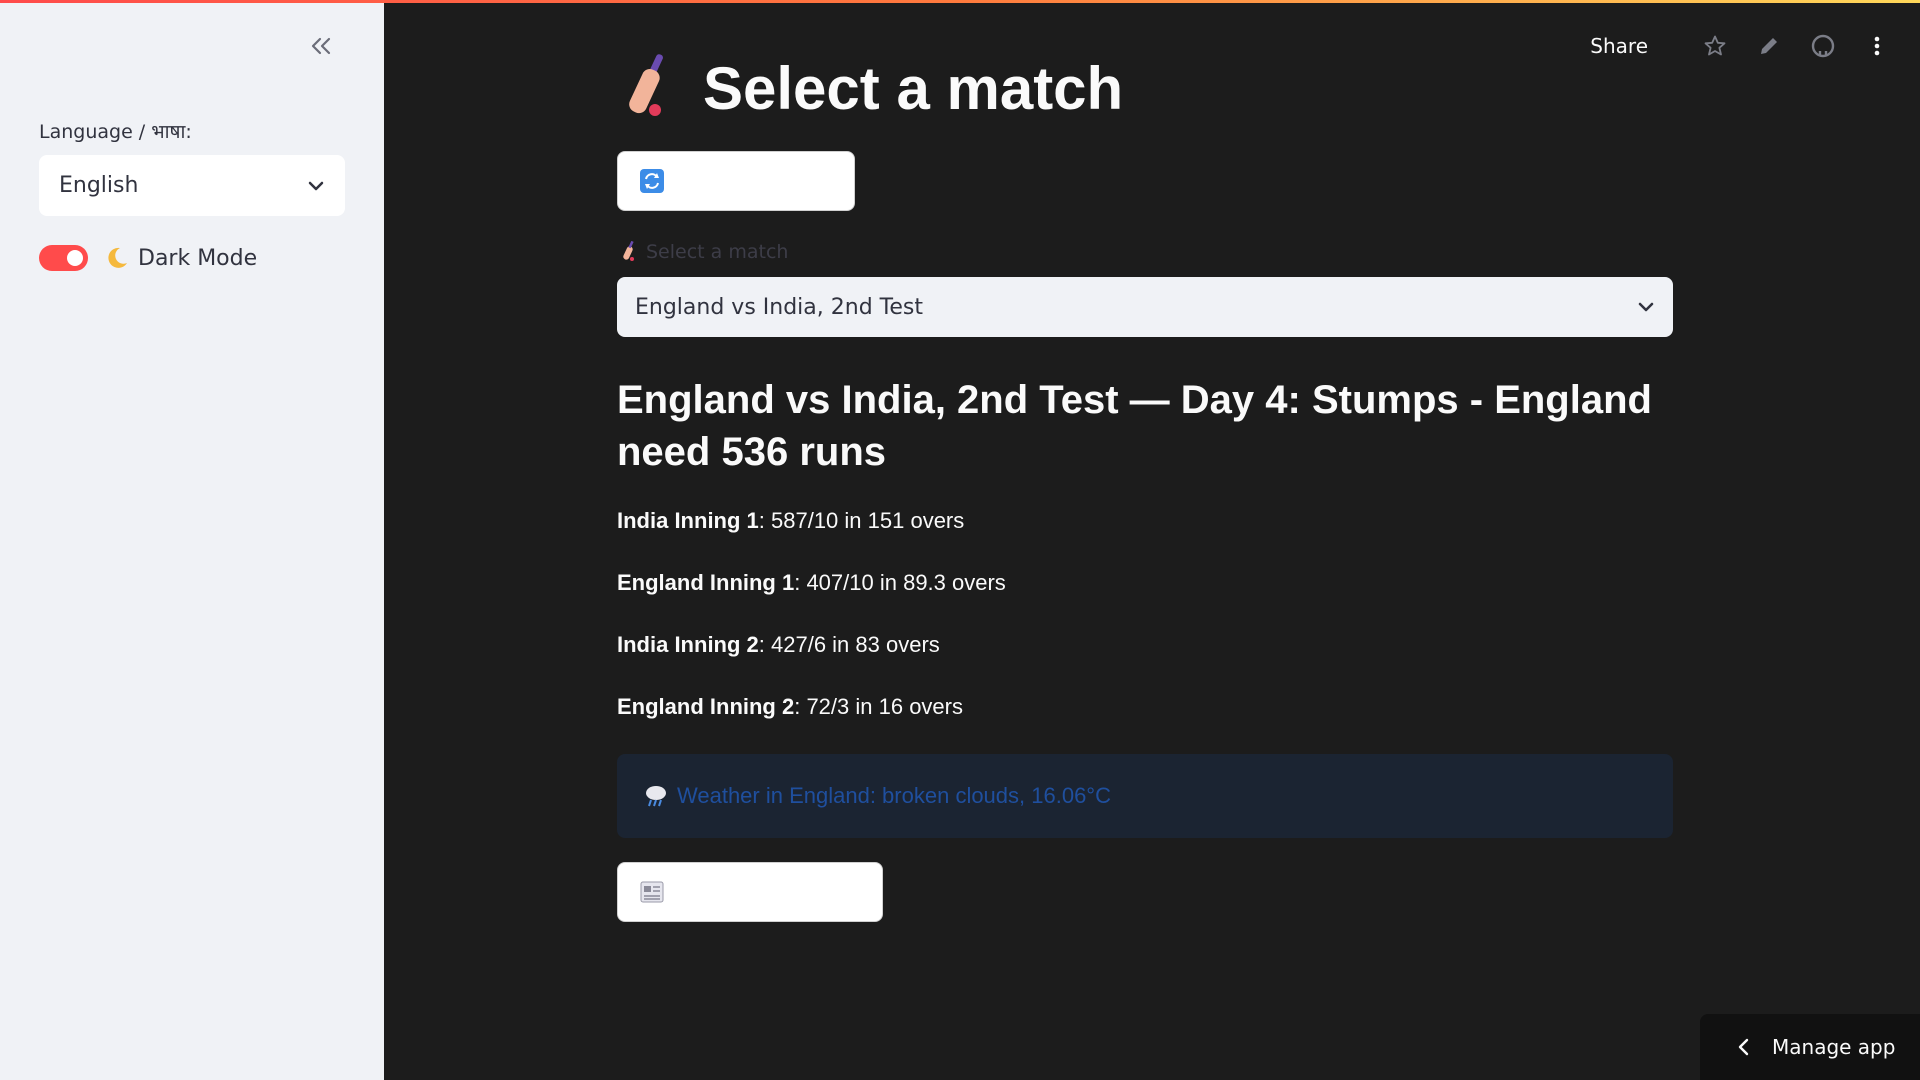 Image resolution: width=1920 pixels, height=1080 pixels. What do you see at coordinates (717, 252) in the screenshot?
I see `match-select-label-text: Select a match` at bounding box center [717, 252].